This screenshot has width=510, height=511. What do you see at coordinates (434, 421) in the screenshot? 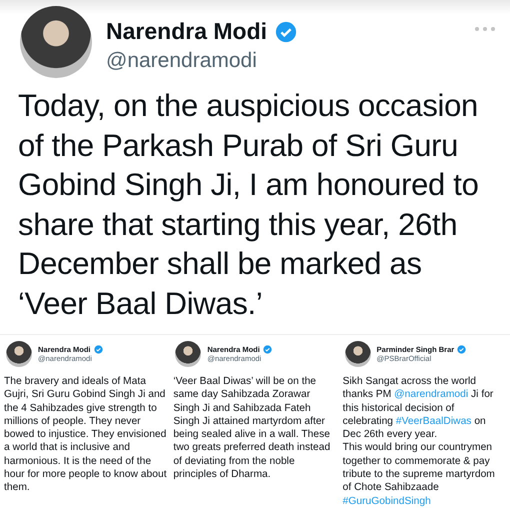
I see `link: #VeerBaalDiwas` at bounding box center [434, 421].